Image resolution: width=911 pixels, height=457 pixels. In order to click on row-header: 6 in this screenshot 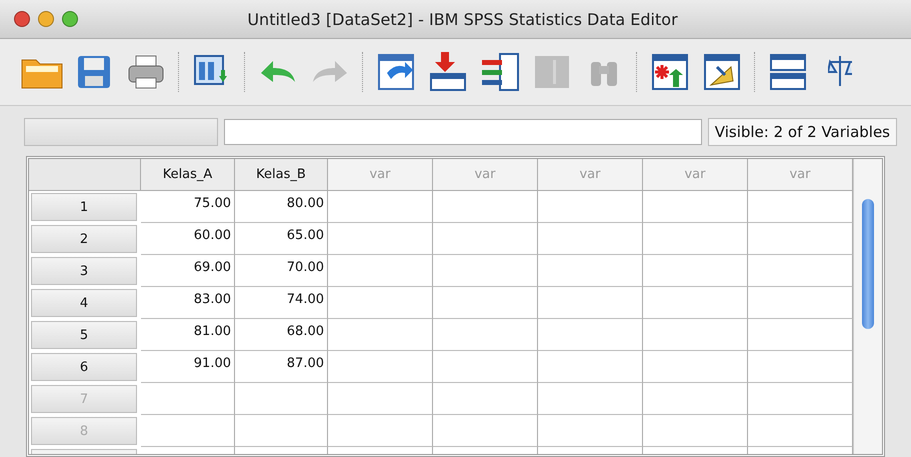, I will do `click(84, 367)`.